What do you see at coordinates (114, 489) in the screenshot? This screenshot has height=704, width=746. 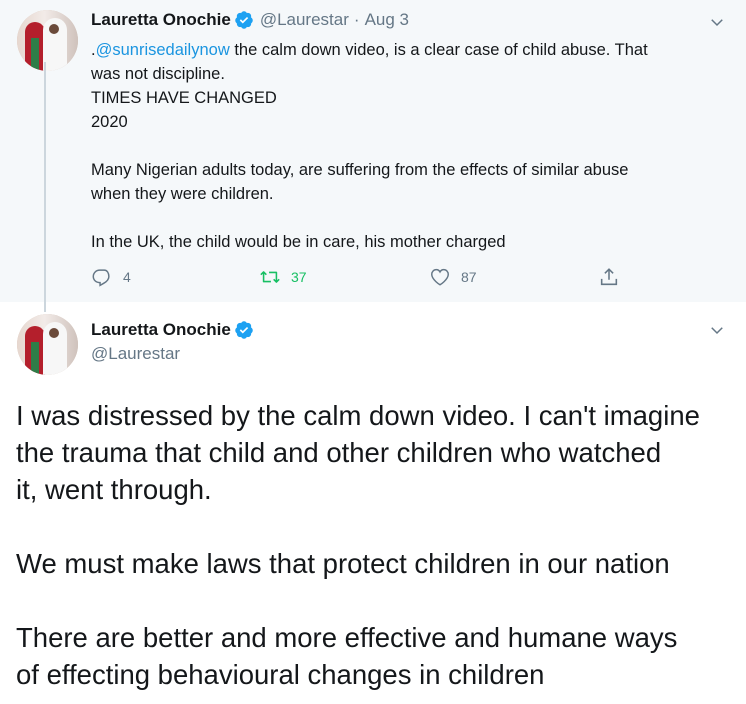 I see `tweet-text-line: it, went through.` at bounding box center [114, 489].